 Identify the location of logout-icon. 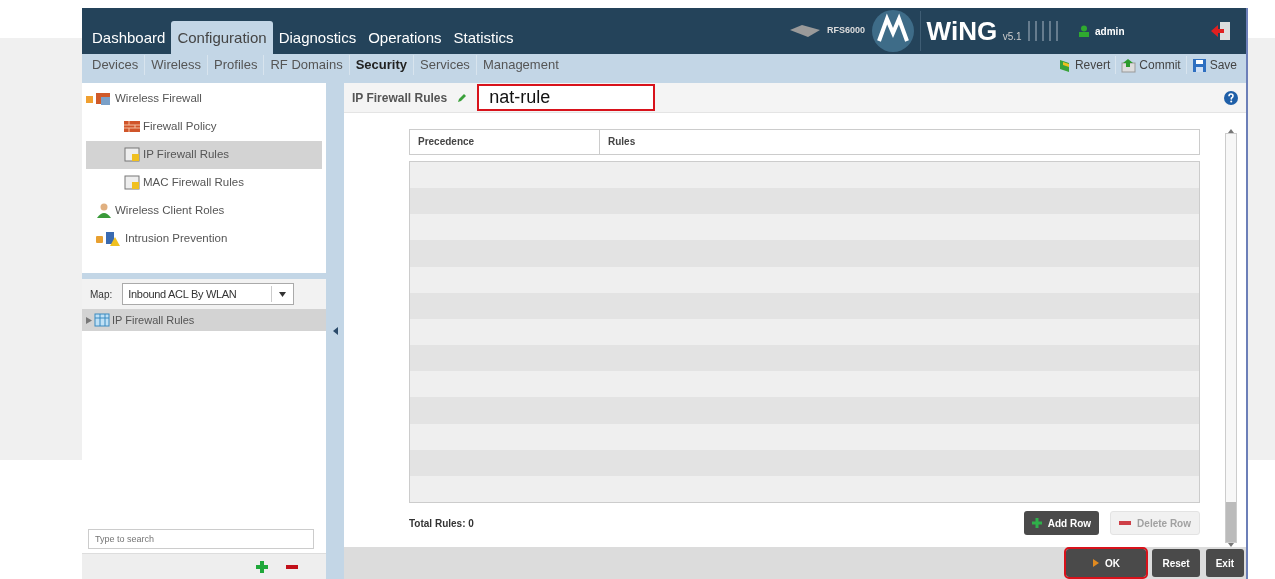
(1221, 31).